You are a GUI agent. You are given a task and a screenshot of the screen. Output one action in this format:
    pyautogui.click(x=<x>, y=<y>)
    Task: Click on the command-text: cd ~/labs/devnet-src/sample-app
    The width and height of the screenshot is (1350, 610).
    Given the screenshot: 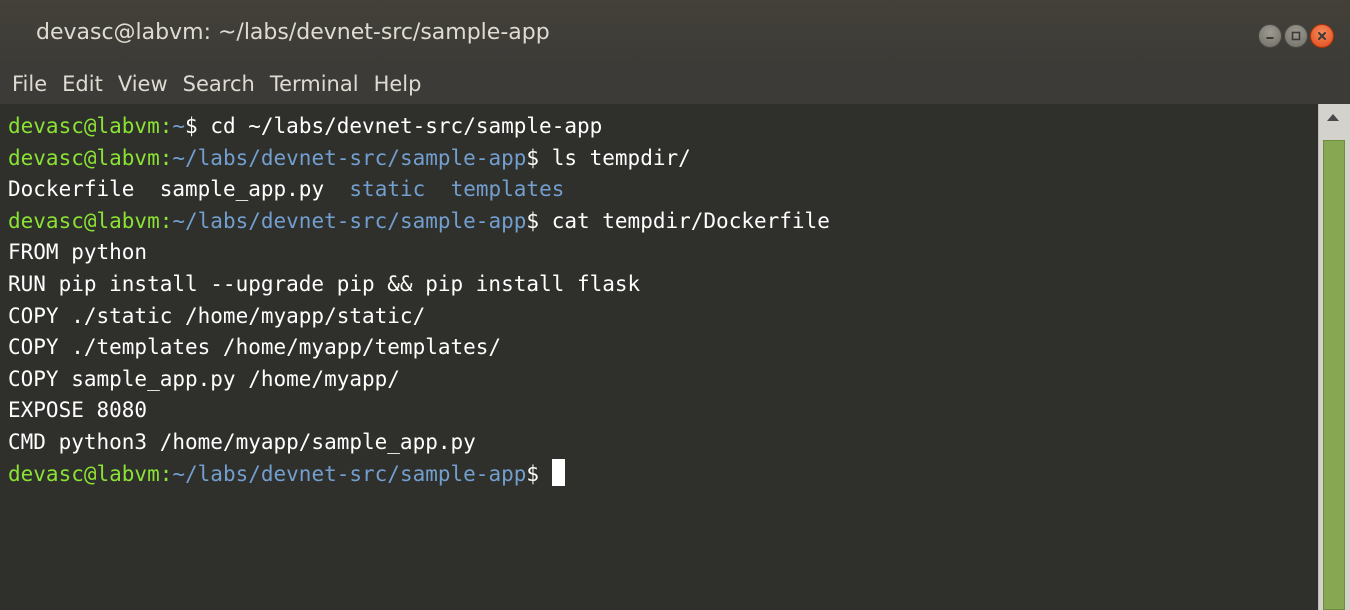 What is the action you would take?
    pyautogui.click(x=406, y=126)
    